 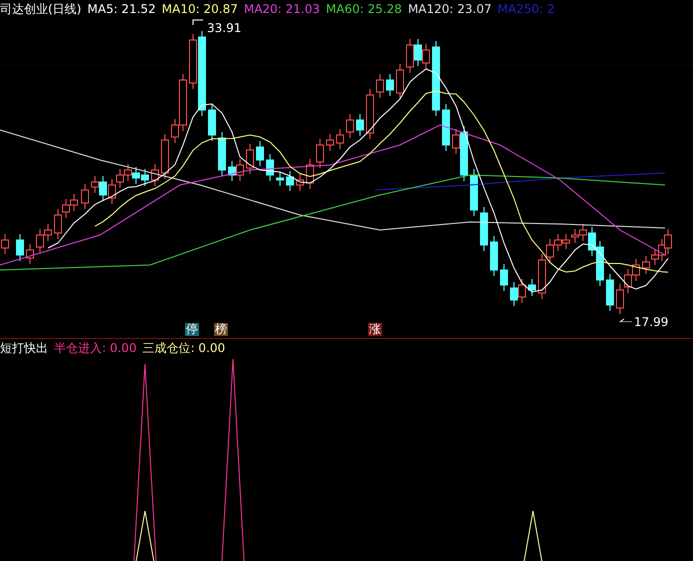 What do you see at coordinates (450, 9) in the screenshot?
I see `indicator-value: MA120: 23.07` at bounding box center [450, 9].